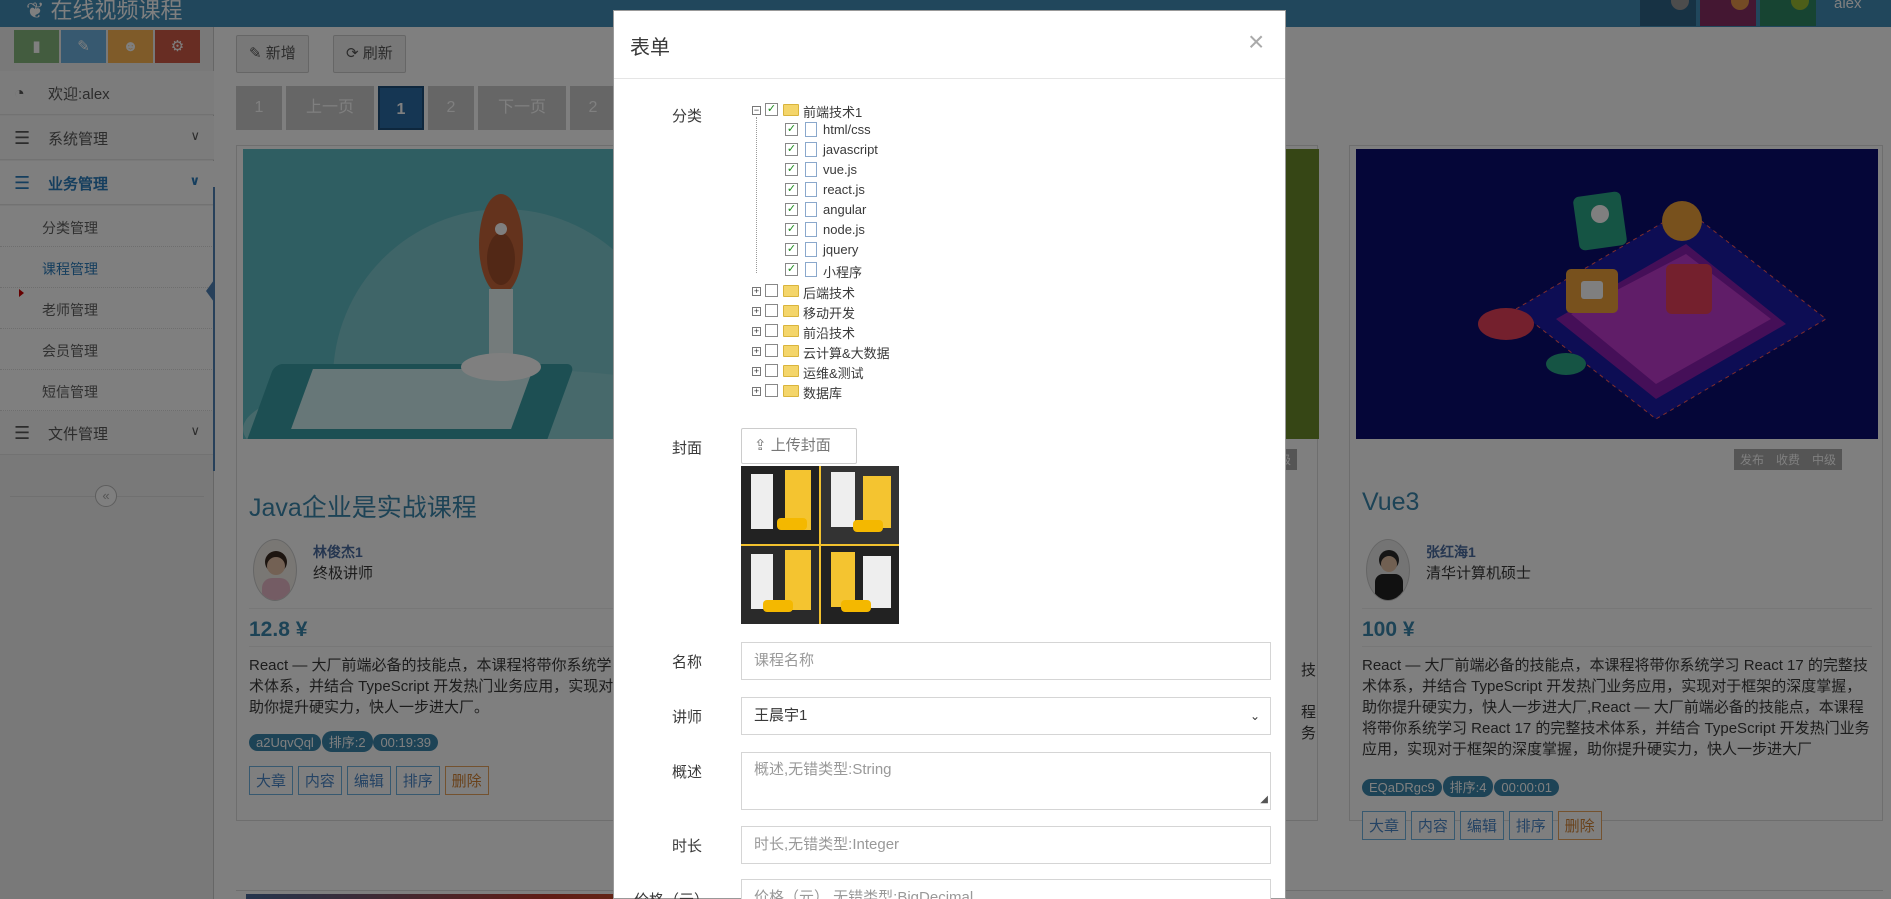  Describe the element at coordinates (1006, 845) in the screenshot. I see `duration-input: 时长,无错类型:Integer` at that location.